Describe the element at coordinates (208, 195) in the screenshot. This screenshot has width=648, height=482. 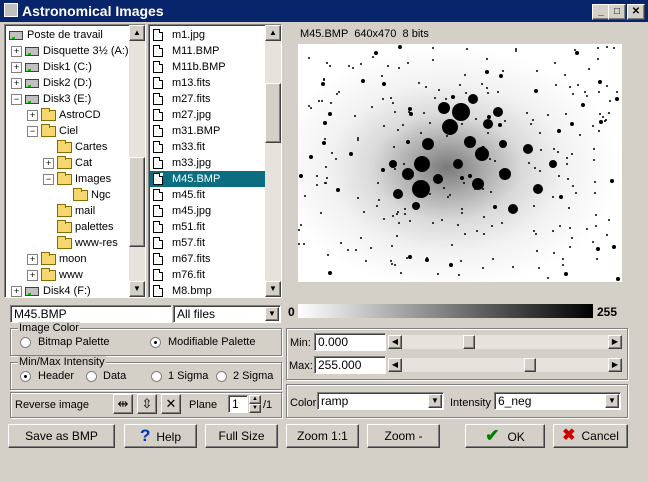
I see `file-item: m45.fit` at that location.